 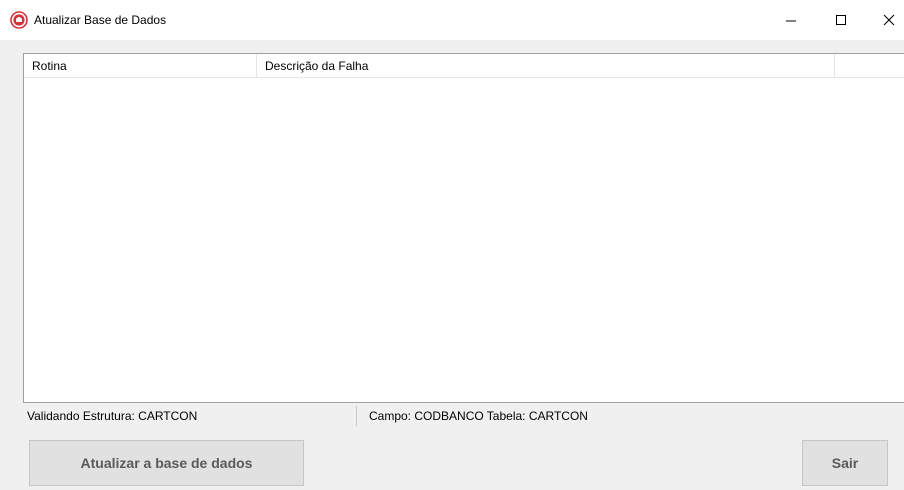 I want to click on list-header: Rotina Descrição da Falha, so click(x=464, y=66).